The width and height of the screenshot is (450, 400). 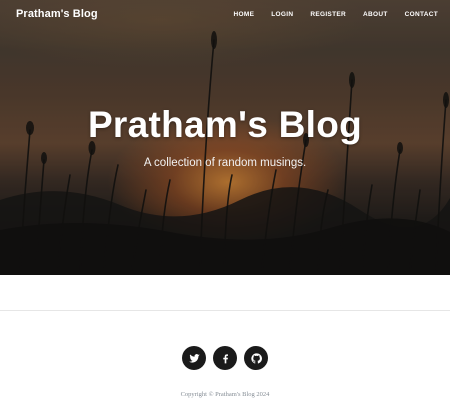 I want to click on facebook-button, so click(x=225, y=358).